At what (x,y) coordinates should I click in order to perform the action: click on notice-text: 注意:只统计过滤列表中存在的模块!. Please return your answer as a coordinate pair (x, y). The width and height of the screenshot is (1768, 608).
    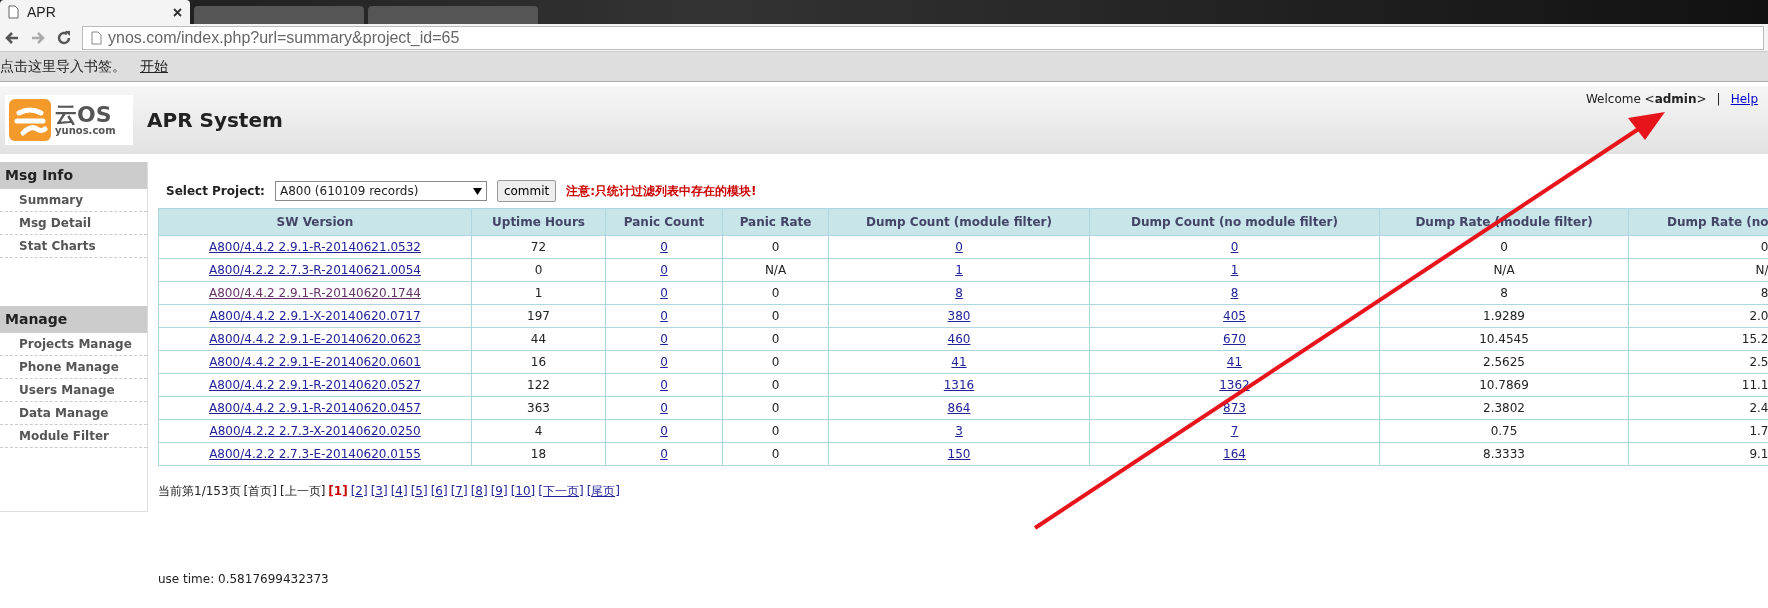
    Looking at the image, I should click on (661, 191).